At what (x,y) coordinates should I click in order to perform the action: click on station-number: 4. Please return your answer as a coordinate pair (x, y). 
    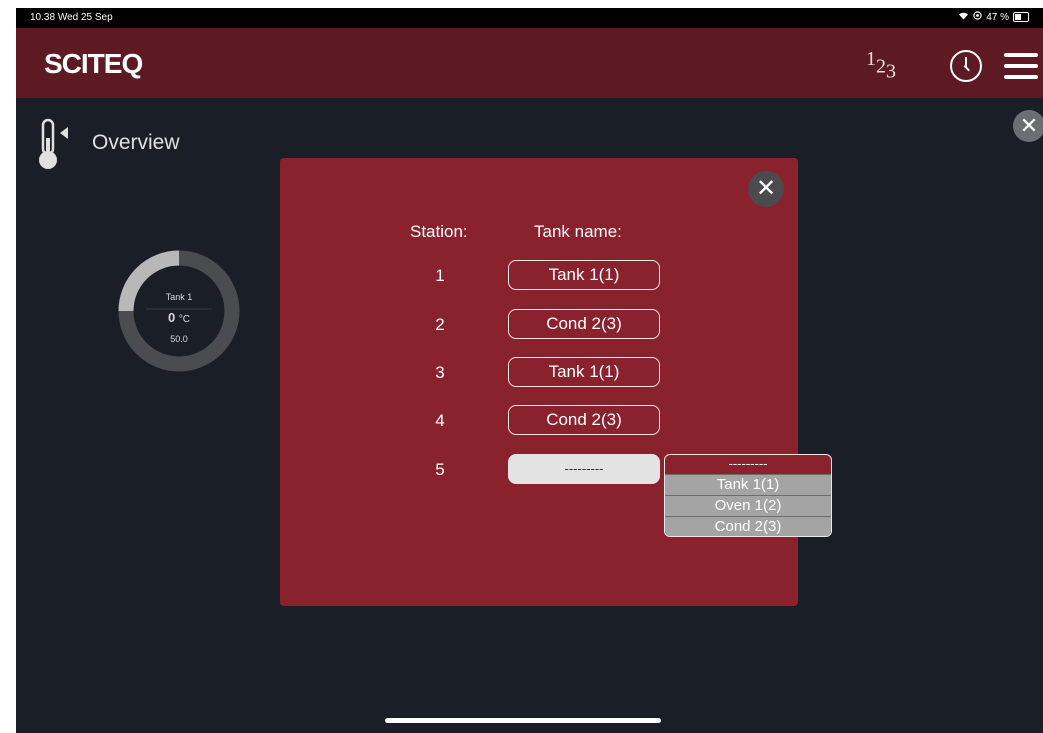
    Looking at the image, I should click on (440, 420).